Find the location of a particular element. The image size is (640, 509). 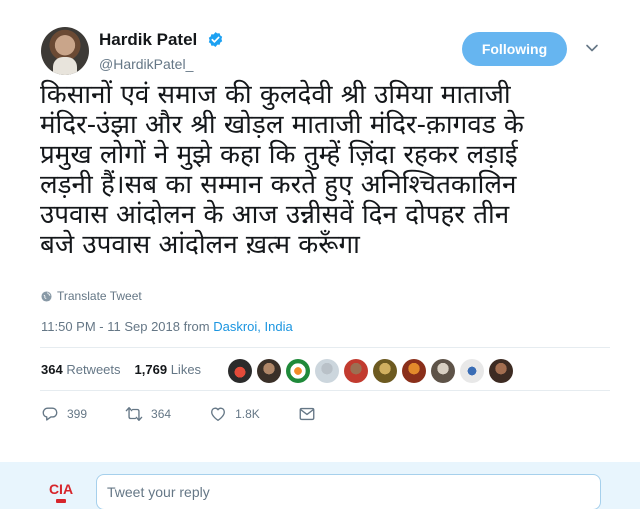

retweet-count: 364 is located at coordinates (161, 414).